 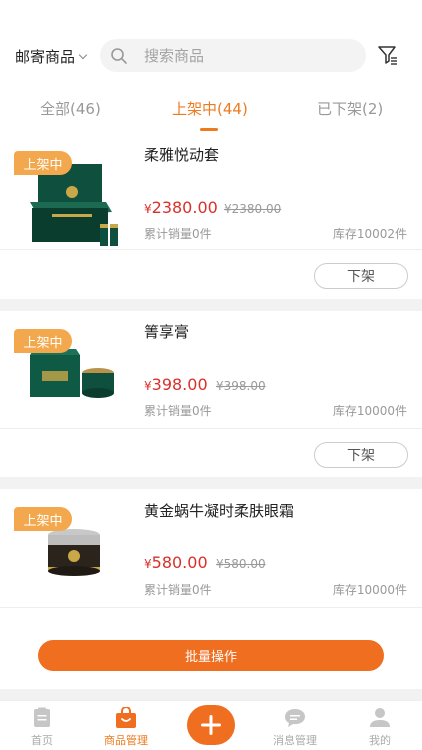 What do you see at coordinates (126, 740) in the screenshot?
I see `nav-label: 商品管理` at bounding box center [126, 740].